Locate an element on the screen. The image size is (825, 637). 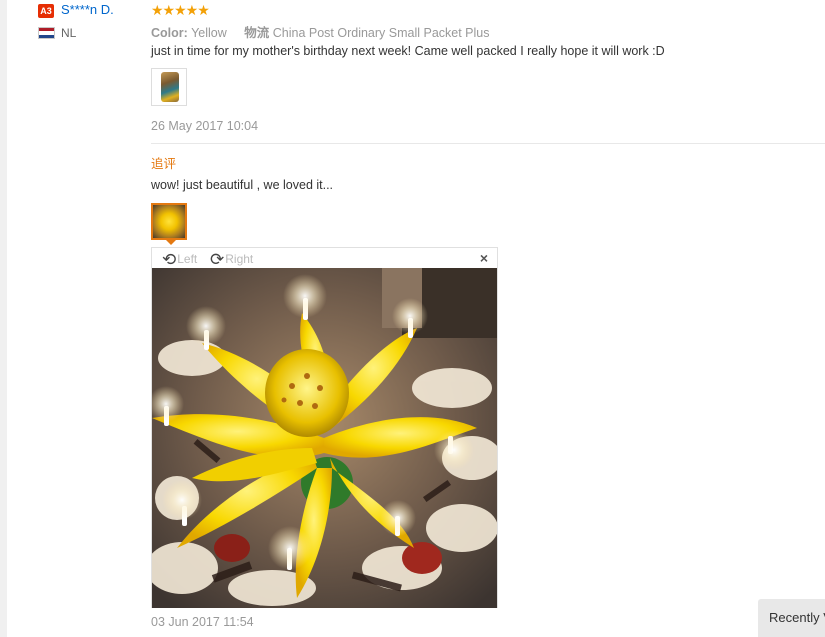
rotate-left-label: Left is located at coordinates (187, 259).